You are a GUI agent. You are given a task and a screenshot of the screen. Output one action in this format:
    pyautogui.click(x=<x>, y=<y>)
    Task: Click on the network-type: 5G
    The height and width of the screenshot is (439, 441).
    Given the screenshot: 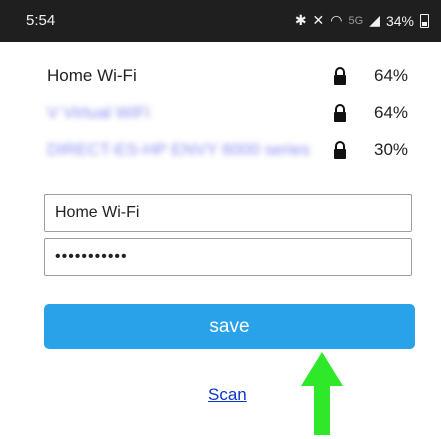 What is the action you would take?
    pyautogui.click(x=356, y=20)
    